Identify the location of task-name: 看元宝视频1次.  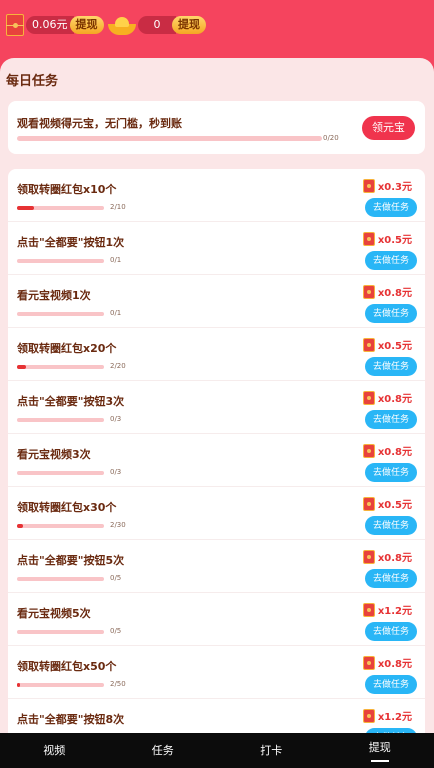
(54, 295).